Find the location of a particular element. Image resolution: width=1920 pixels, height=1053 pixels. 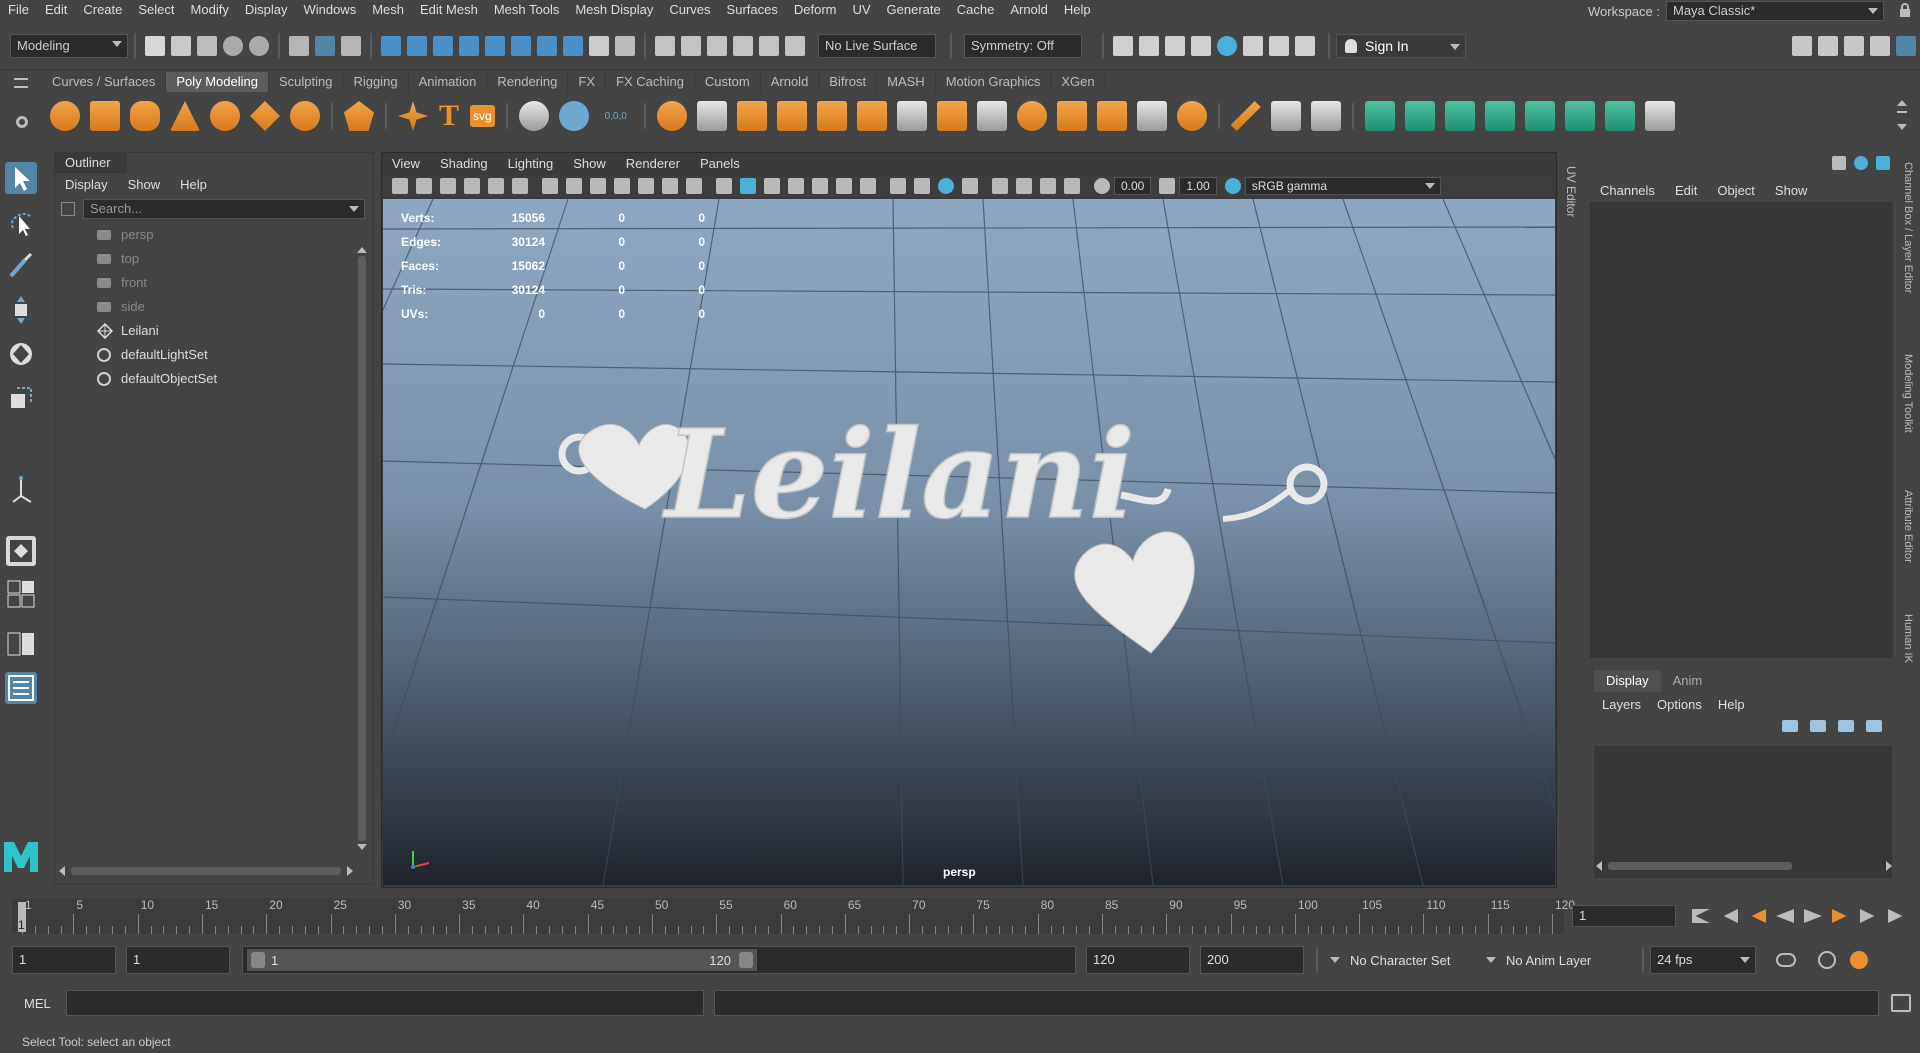

select-camera-icon is located at coordinates (400, 186).